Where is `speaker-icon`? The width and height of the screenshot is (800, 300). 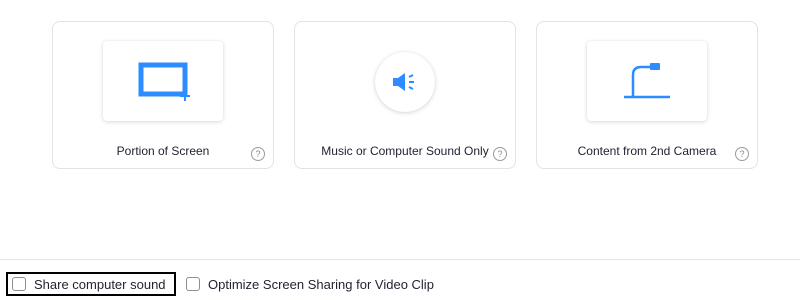 speaker-icon is located at coordinates (403, 82).